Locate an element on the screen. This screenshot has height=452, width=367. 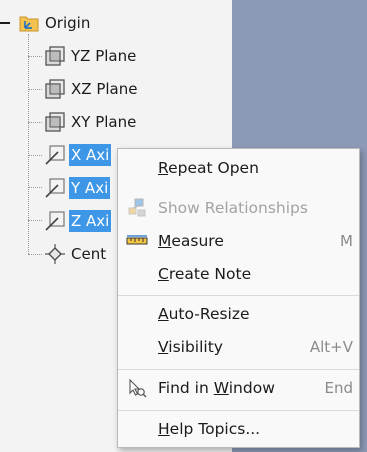
collapse-toggle is located at coordinates (5, 23).